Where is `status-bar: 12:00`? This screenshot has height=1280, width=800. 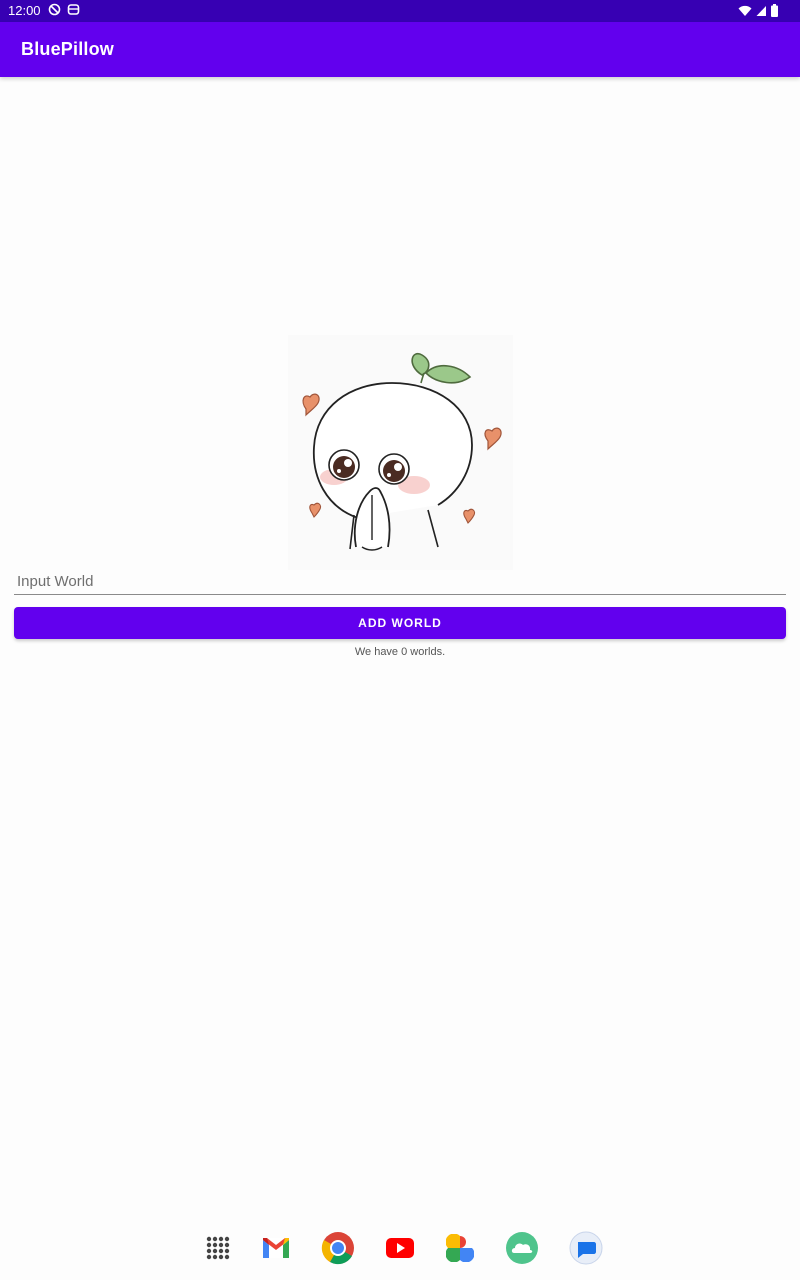
status-bar: 12:00 is located at coordinates (400, 11).